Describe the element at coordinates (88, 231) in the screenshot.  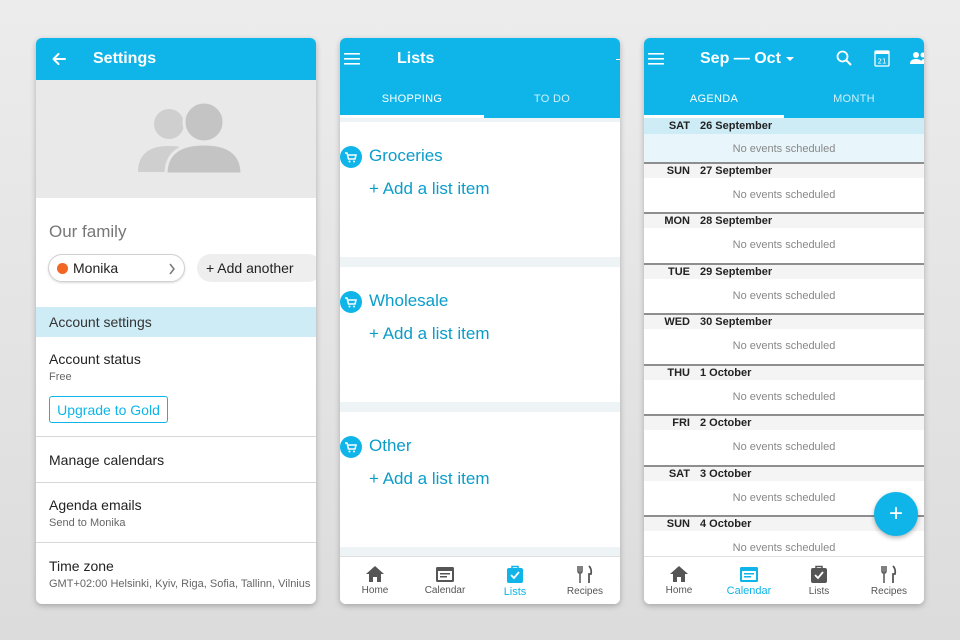
I see `family-name-label: Our family` at that location.